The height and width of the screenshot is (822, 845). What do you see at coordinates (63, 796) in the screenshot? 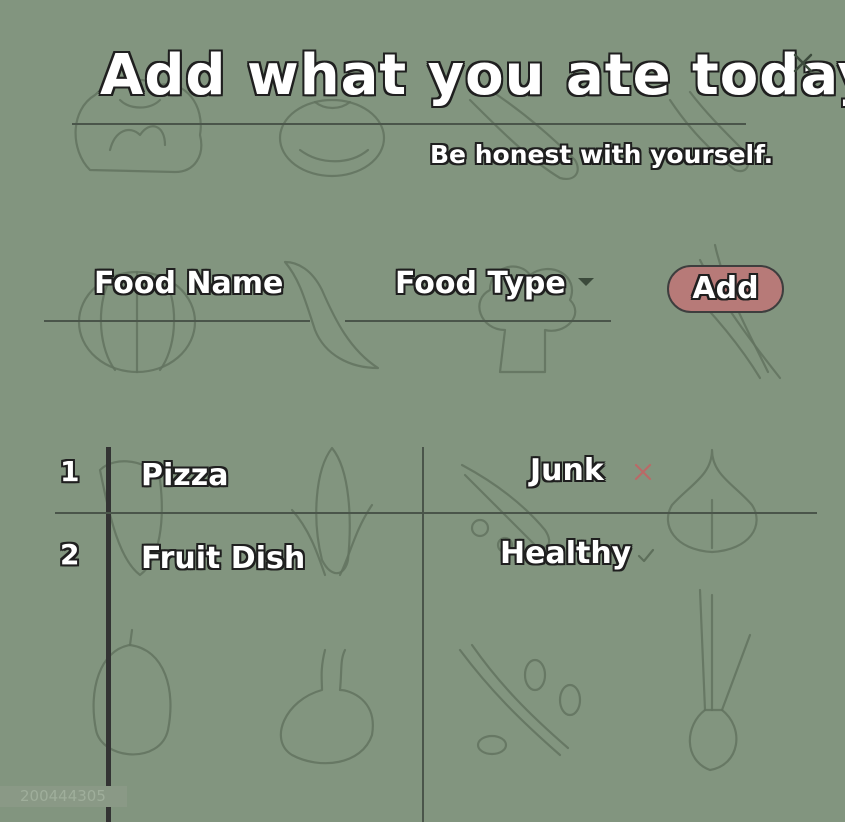
I see `watermark: 200444305` at bounding box center [63, 796].